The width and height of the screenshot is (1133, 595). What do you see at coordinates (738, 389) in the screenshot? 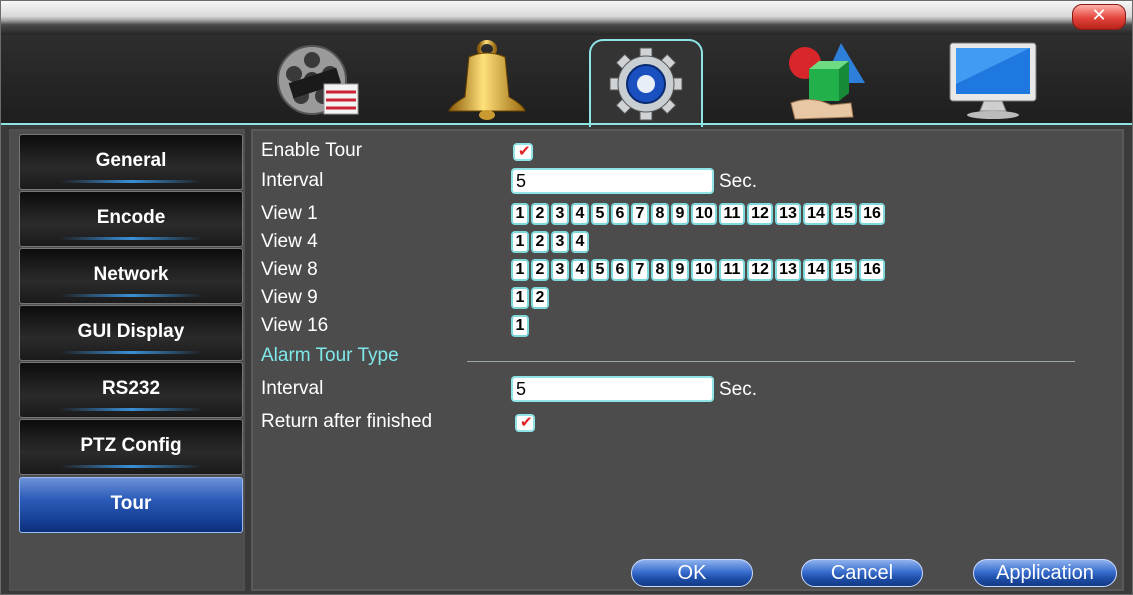
I see `alarm-interval-unit: Sec.` at bounding box center [738, 389].